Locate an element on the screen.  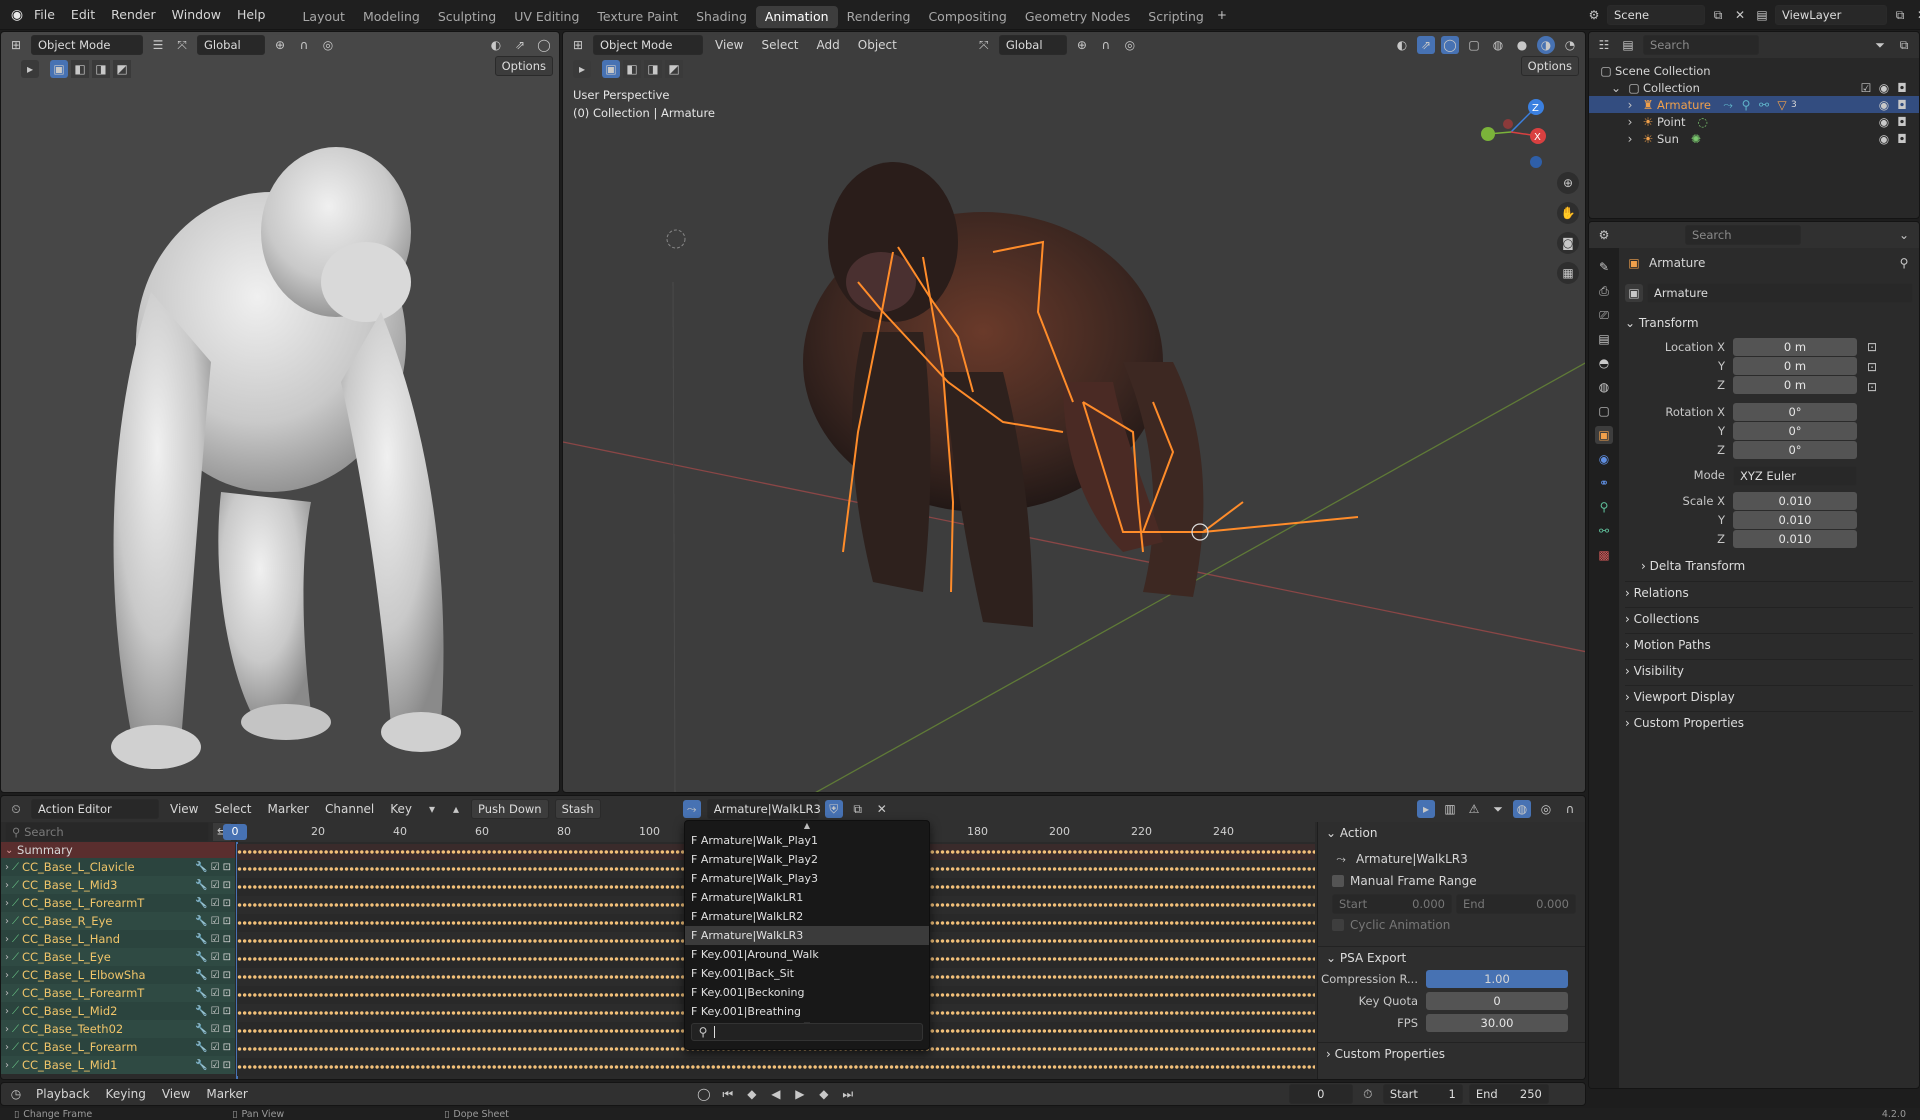
menu-keying: Keying is located at coordinates (126, 1094).